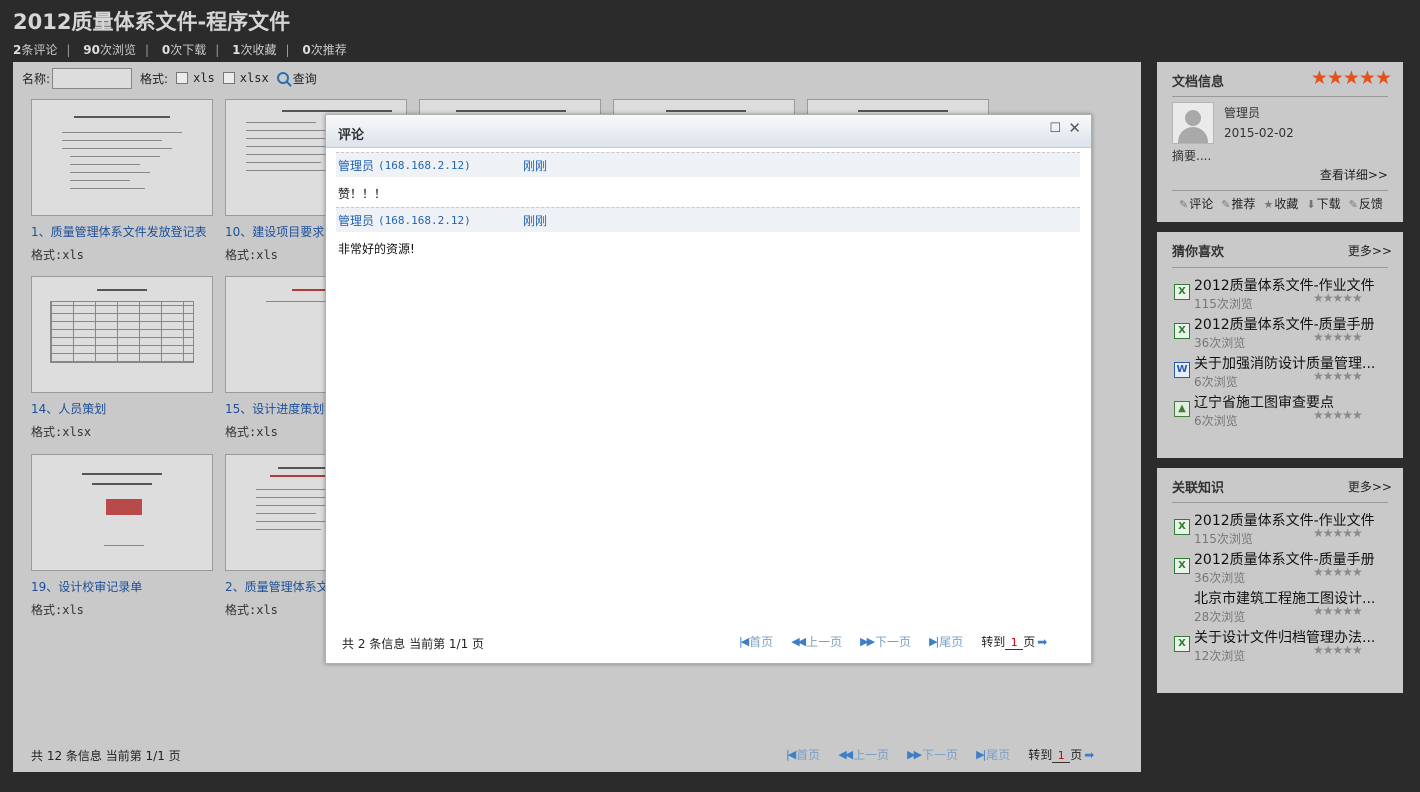  I want to click on search-icon, so click(282, 78).